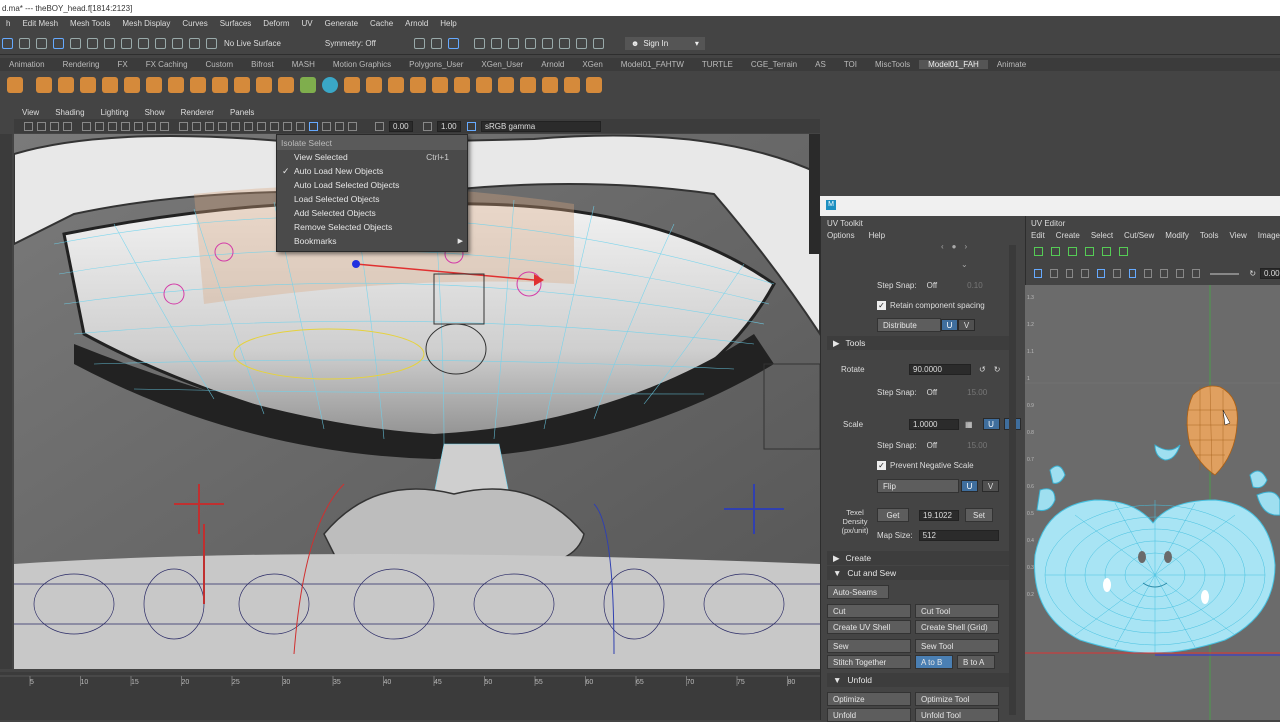  I want to click on a-to-b-button: A to B, so click(934, 662).